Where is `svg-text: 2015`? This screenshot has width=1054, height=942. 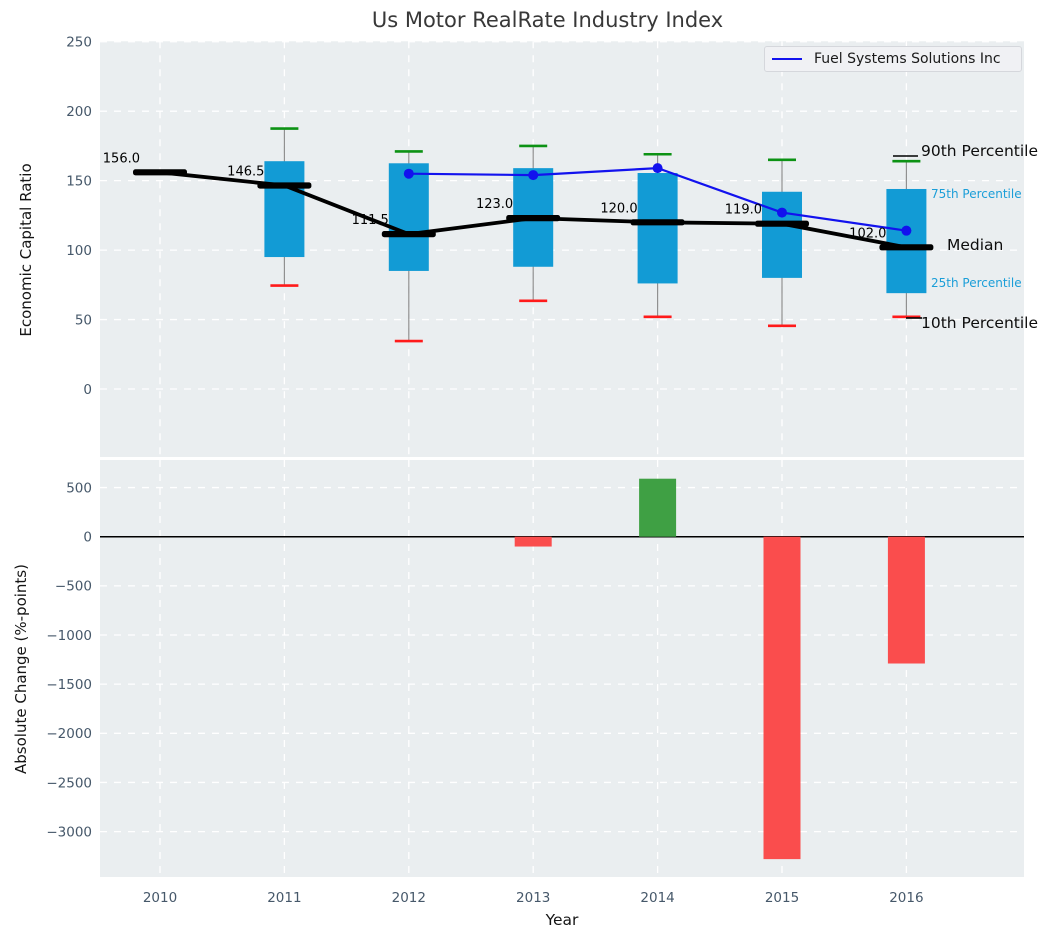 svg-text: 2015 is located at coordinates (782, 898).